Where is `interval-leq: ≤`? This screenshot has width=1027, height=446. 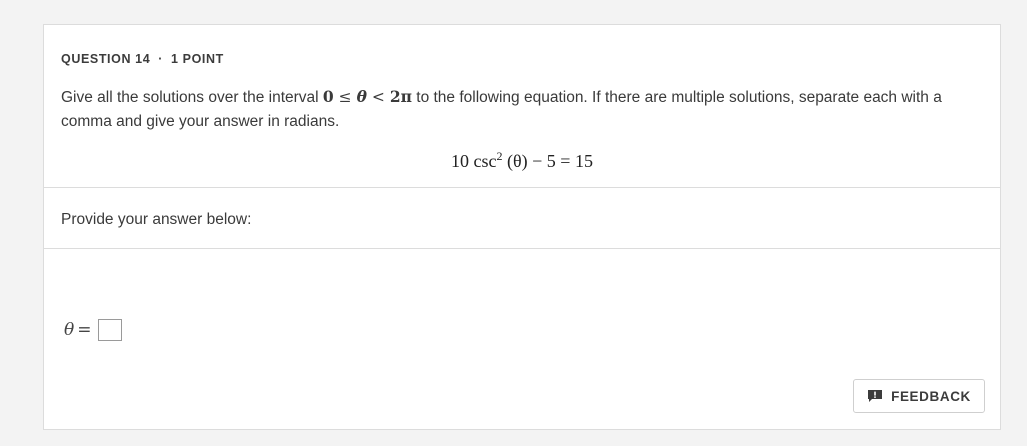 interval-leq: ≤ is located at coordinates (345, 97).